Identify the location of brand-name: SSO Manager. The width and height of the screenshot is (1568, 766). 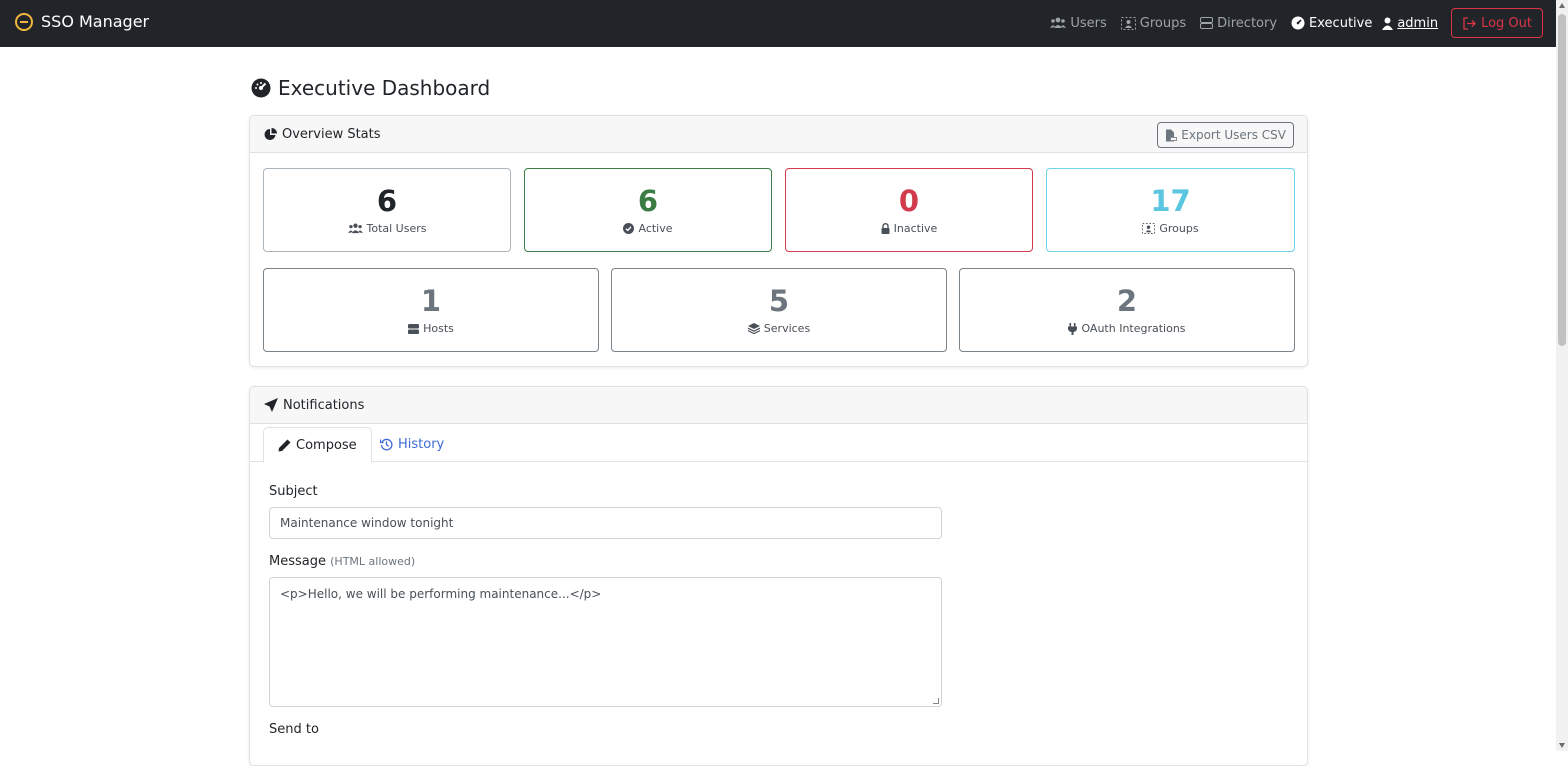
(95, 21).